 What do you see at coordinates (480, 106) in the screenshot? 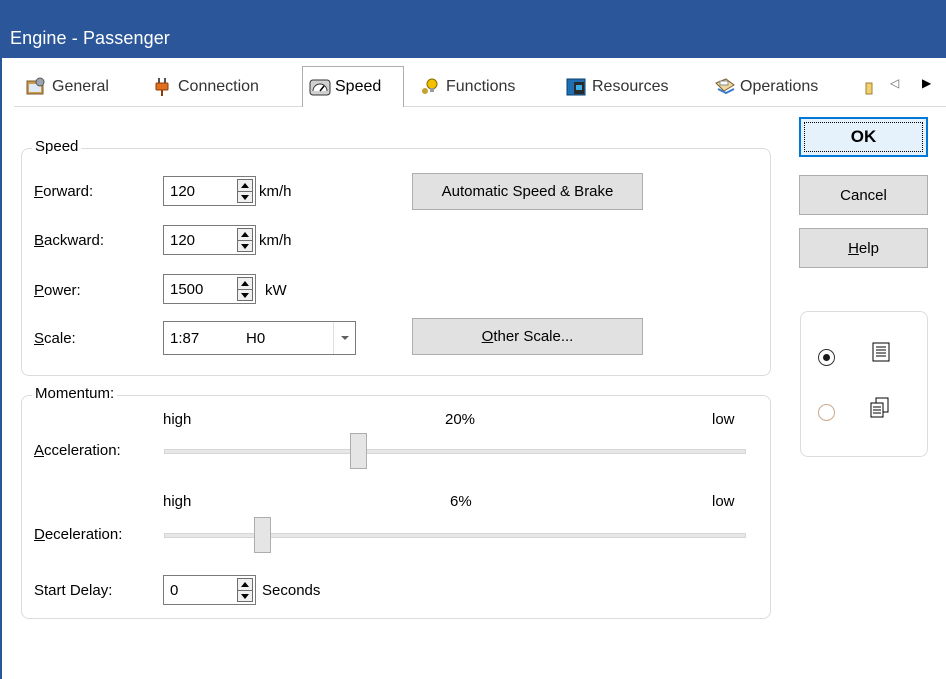
I see `tab-strip-baseline` at bounding box center [480, 106].